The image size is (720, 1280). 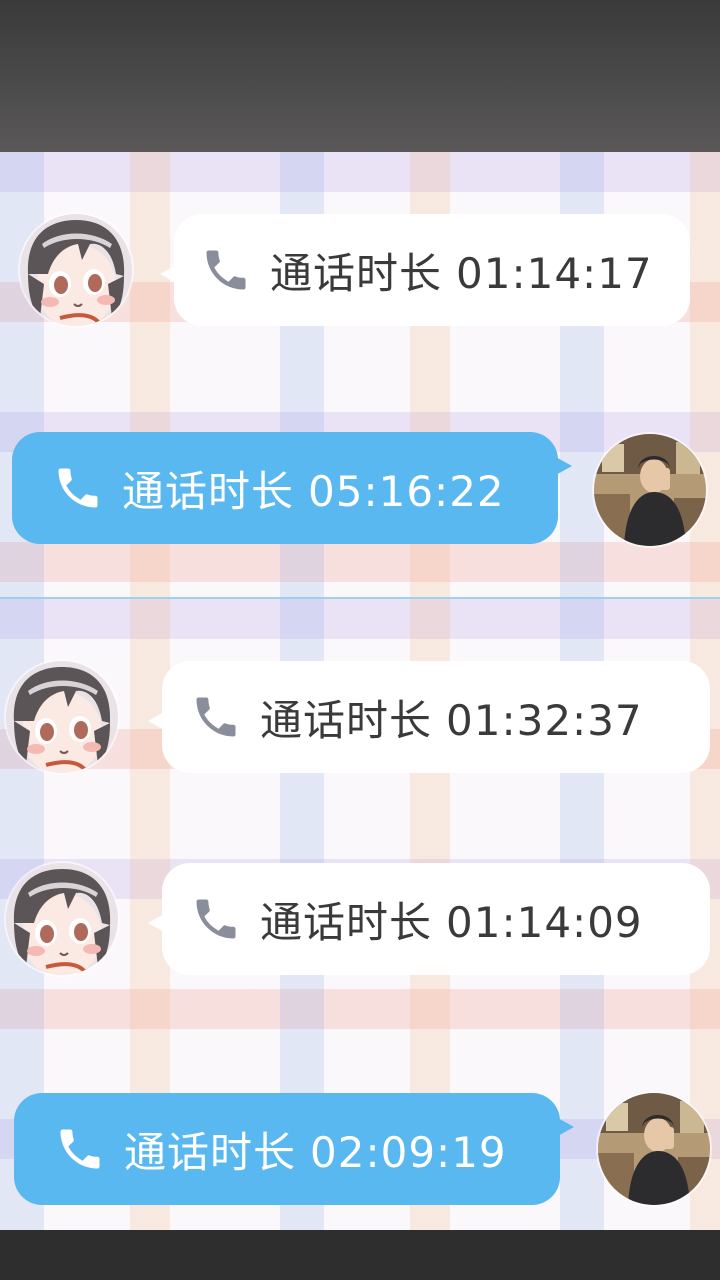 I want to click on call-duration-text: 通话时长 02:09:19, so click(x=315, y=1149).